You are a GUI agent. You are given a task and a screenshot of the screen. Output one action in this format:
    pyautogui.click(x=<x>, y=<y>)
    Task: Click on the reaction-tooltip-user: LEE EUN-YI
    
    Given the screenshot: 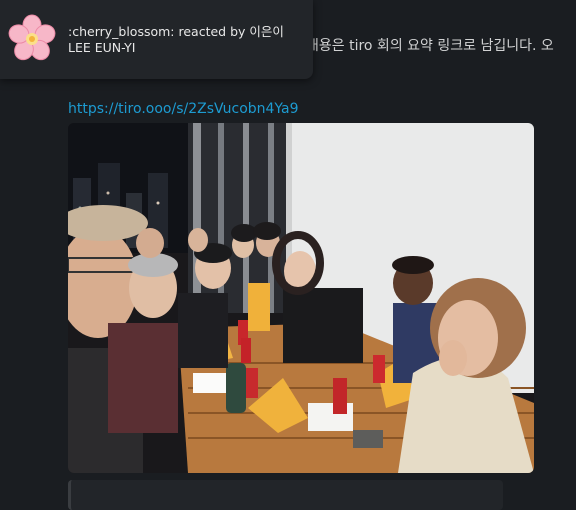 What is the action you would take?
    pyautogui.click(x=102, y=47)
    